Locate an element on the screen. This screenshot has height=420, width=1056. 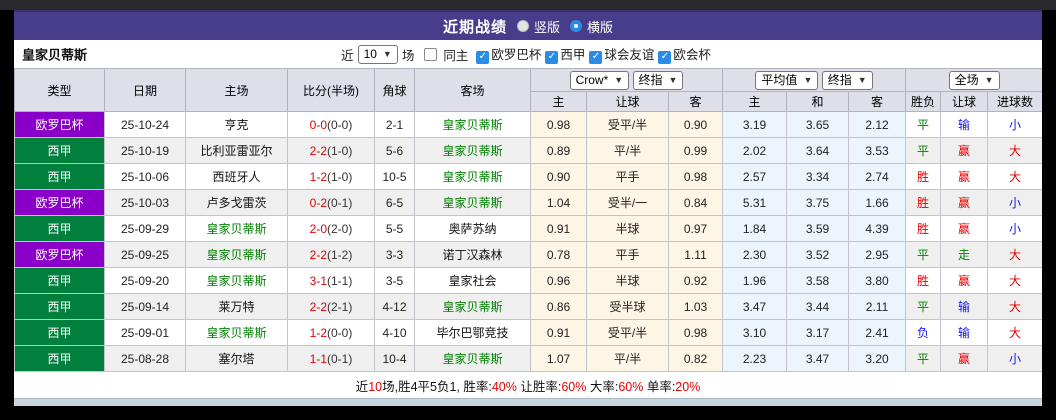
score-cell: 1-2(0-0) is located at coordinates (331, 332).